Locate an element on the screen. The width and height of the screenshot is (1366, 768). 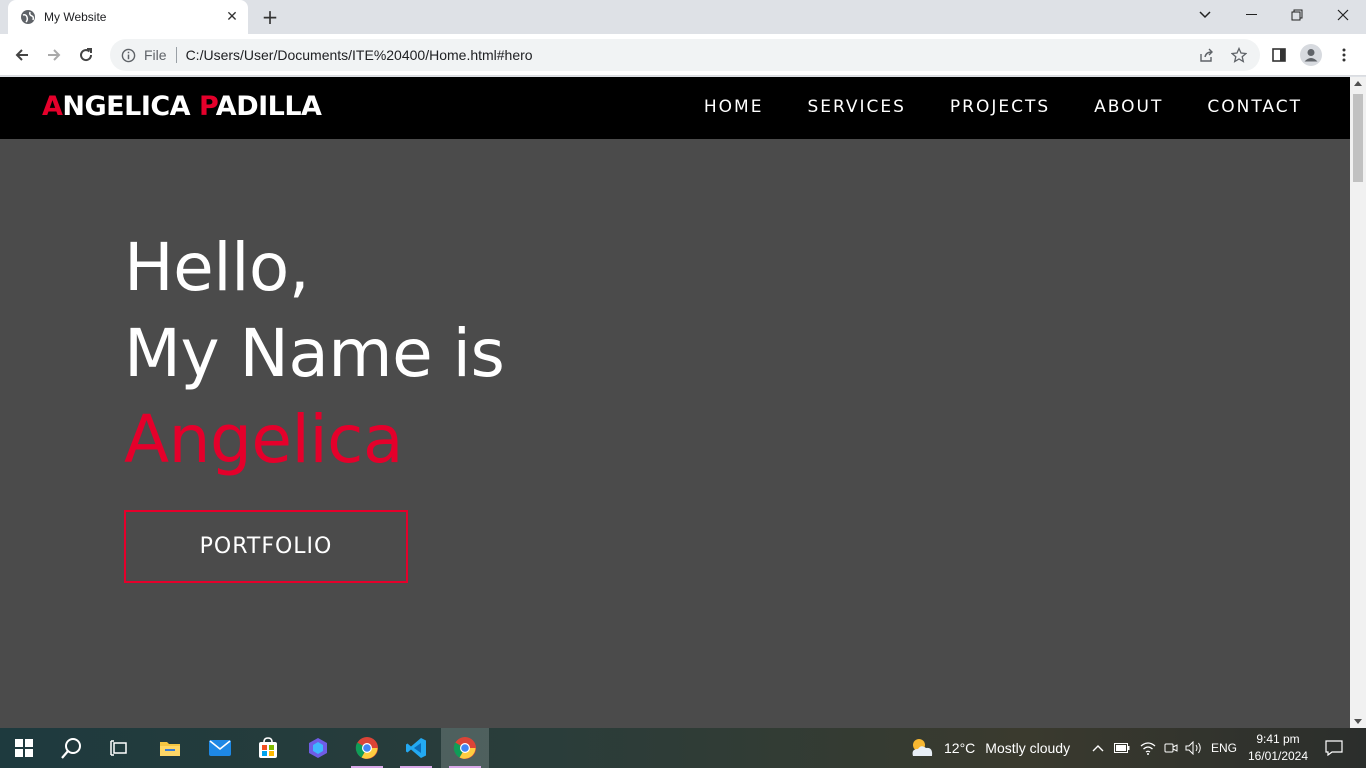
weather-temp: 12°C is located at coordinates (960, 748).